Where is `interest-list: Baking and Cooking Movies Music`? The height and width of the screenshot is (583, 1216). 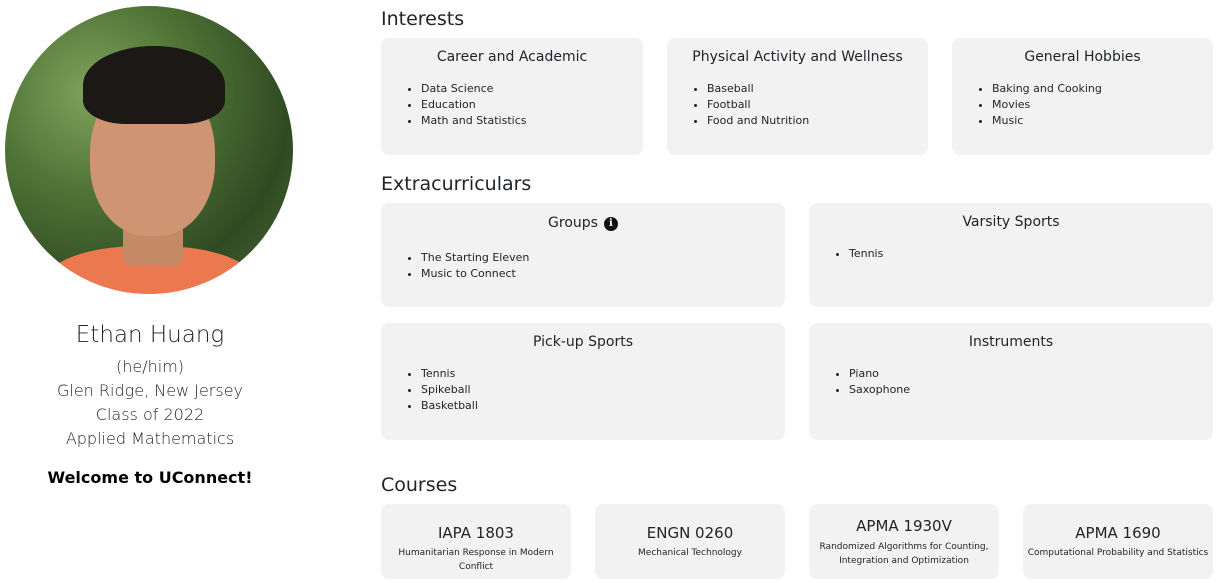 interest-list: Baking and Cooking Movies Music is located at coordinates (1038, 105).